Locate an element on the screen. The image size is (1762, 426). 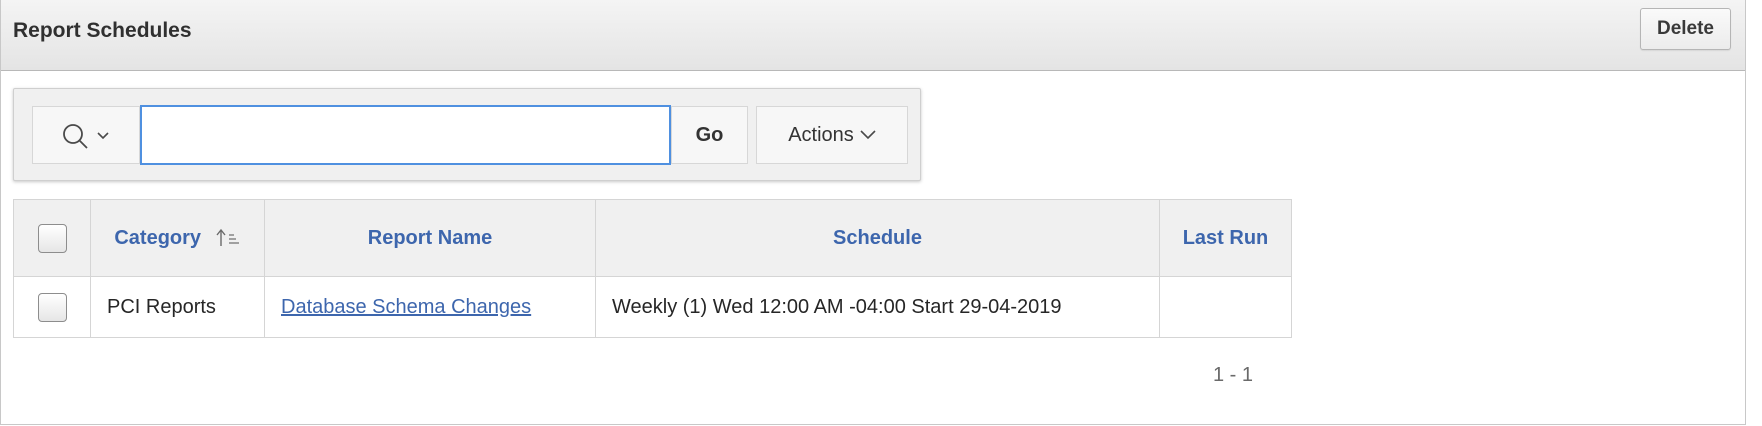
row-checkbox is located at coordinates (52, 307).